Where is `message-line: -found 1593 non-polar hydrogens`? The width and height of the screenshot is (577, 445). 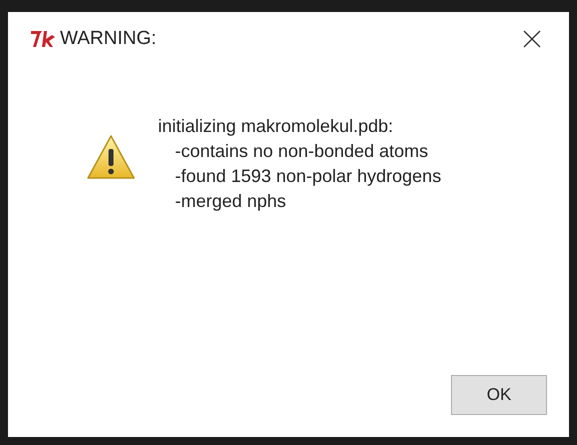
message-line: -found 1593 non-polar hydrogens is located at coordinates (308, 176).